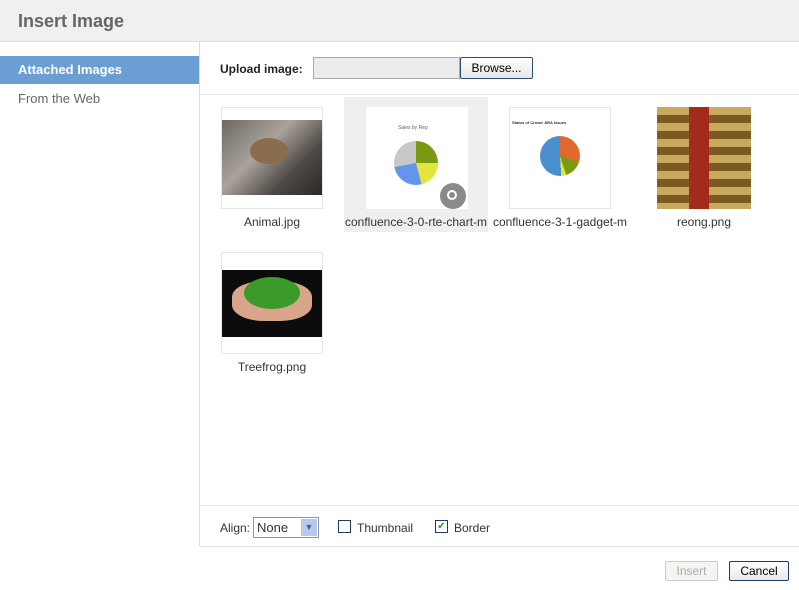 The width and height of the screenshot is (799, 590). Describe the element at coordinates (417, 158) in the screenshot. I see `image-thumbnail: Sales by Rep` at that location.